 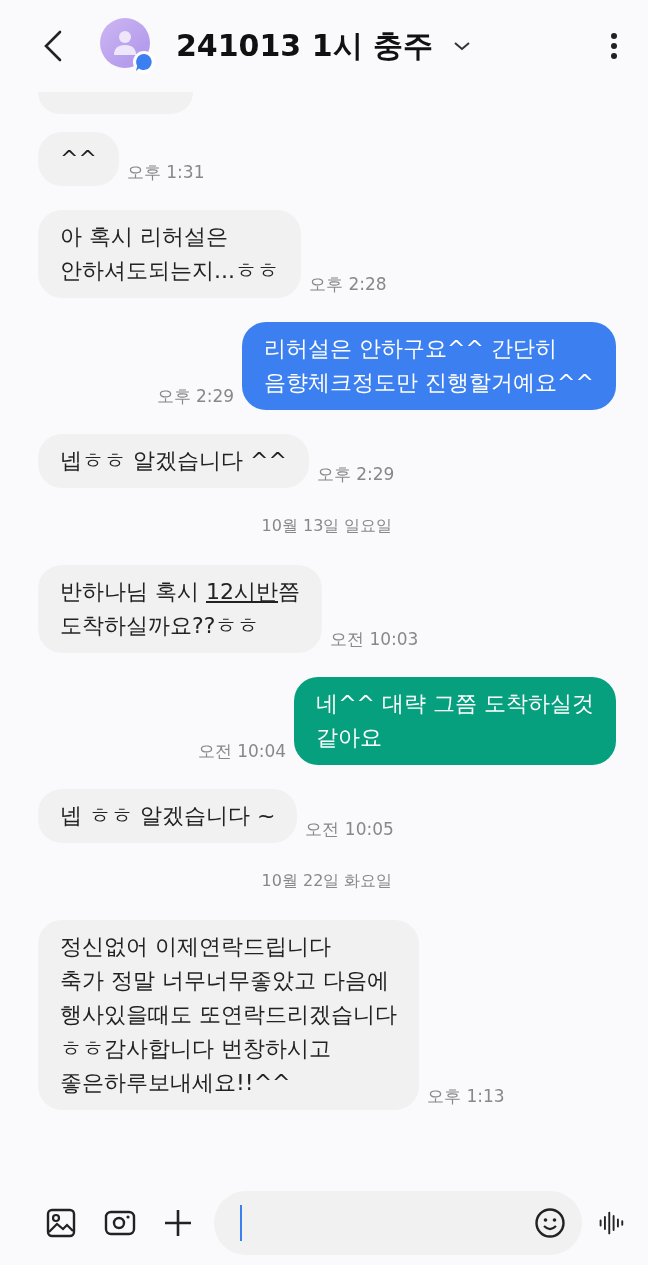 I want to click on message-time: 오전 10:04, so click(x=242, y=751).